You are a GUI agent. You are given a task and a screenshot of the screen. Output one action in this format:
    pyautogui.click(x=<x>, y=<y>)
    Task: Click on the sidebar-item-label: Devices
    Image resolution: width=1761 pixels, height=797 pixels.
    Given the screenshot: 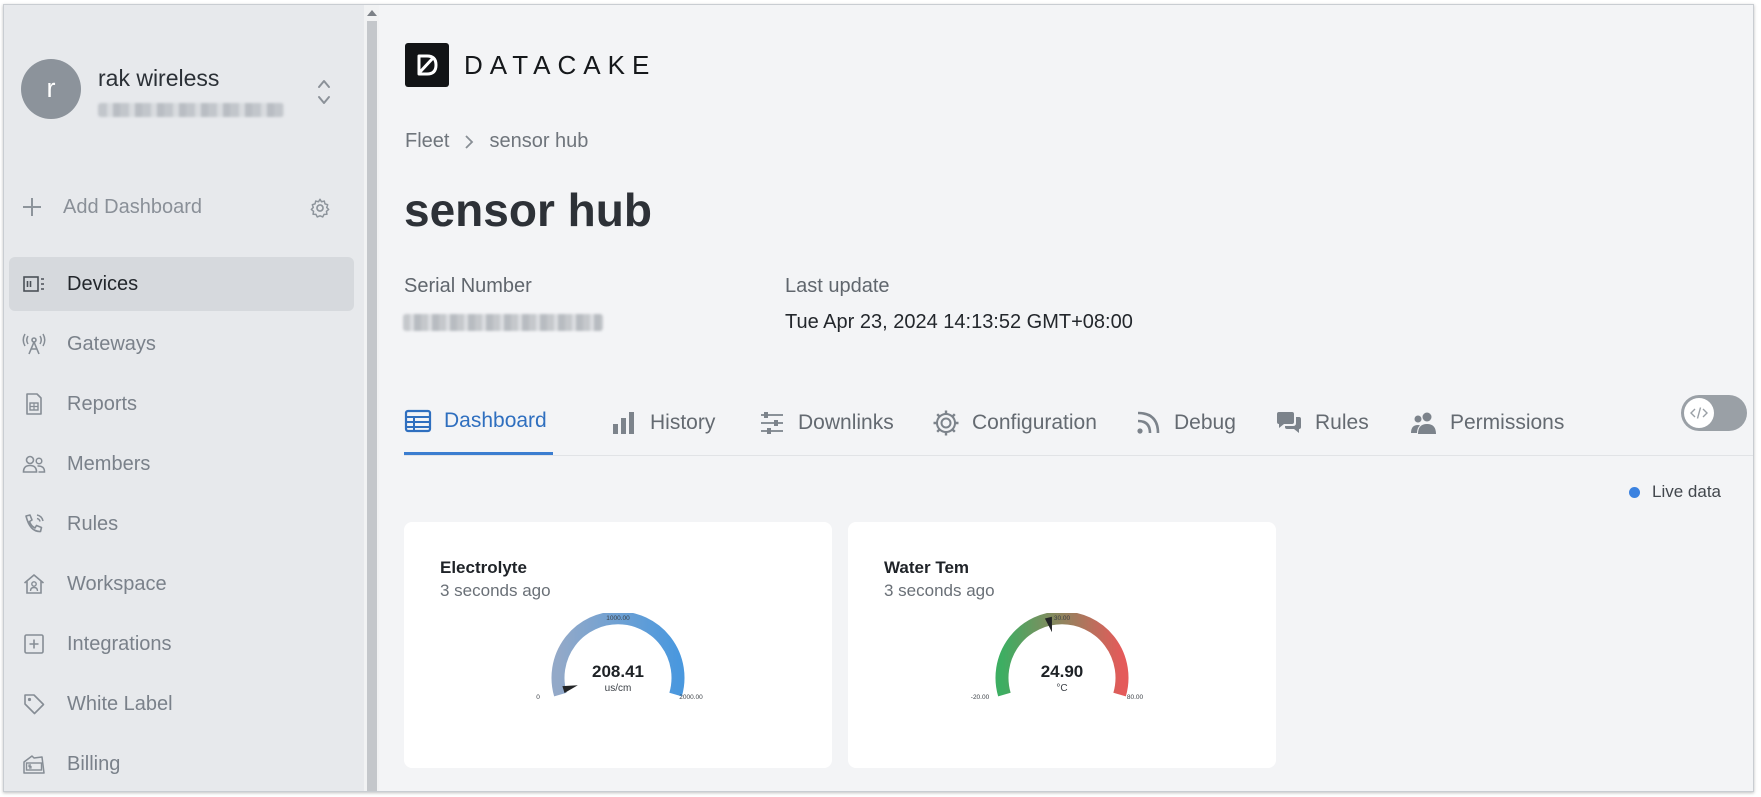 What is the action you would take?
    pyautogui.click(x=103, y=283)
    